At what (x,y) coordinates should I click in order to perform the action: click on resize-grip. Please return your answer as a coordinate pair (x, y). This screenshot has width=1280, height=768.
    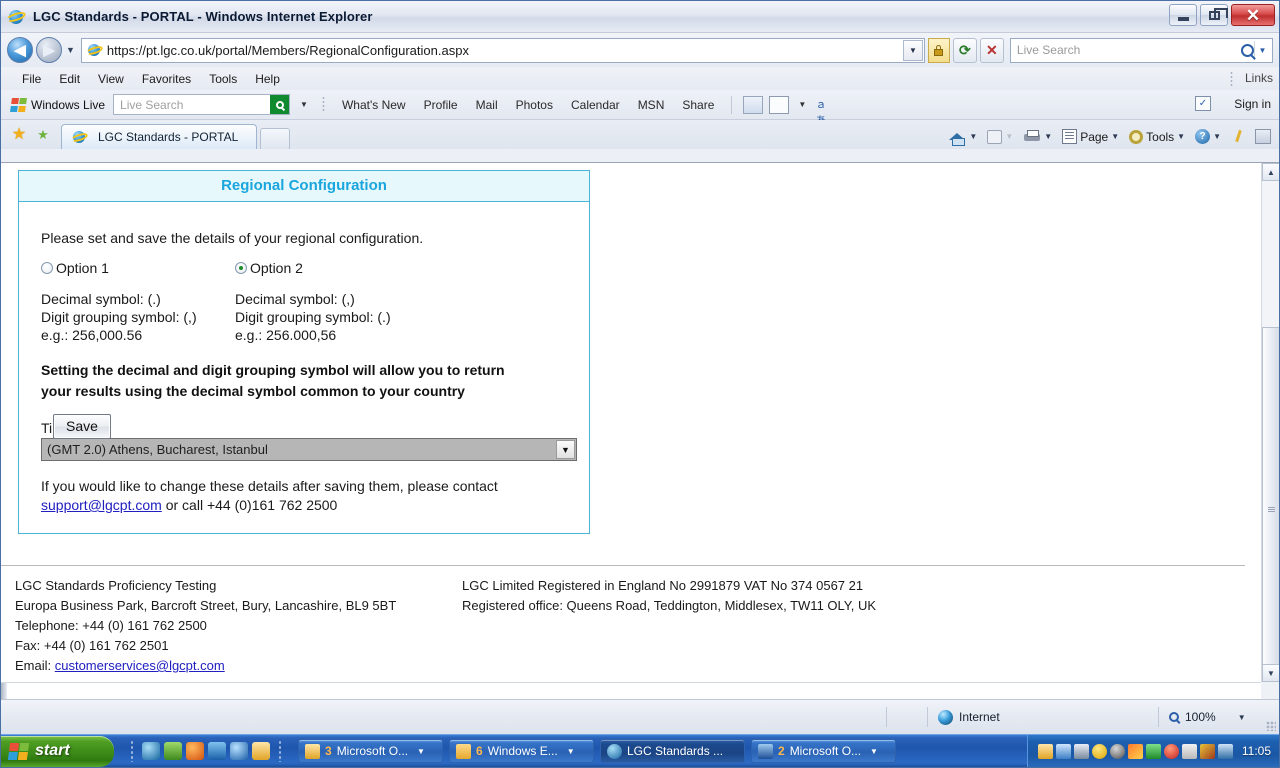
    Looking at the image, I should click on (1271, 726).